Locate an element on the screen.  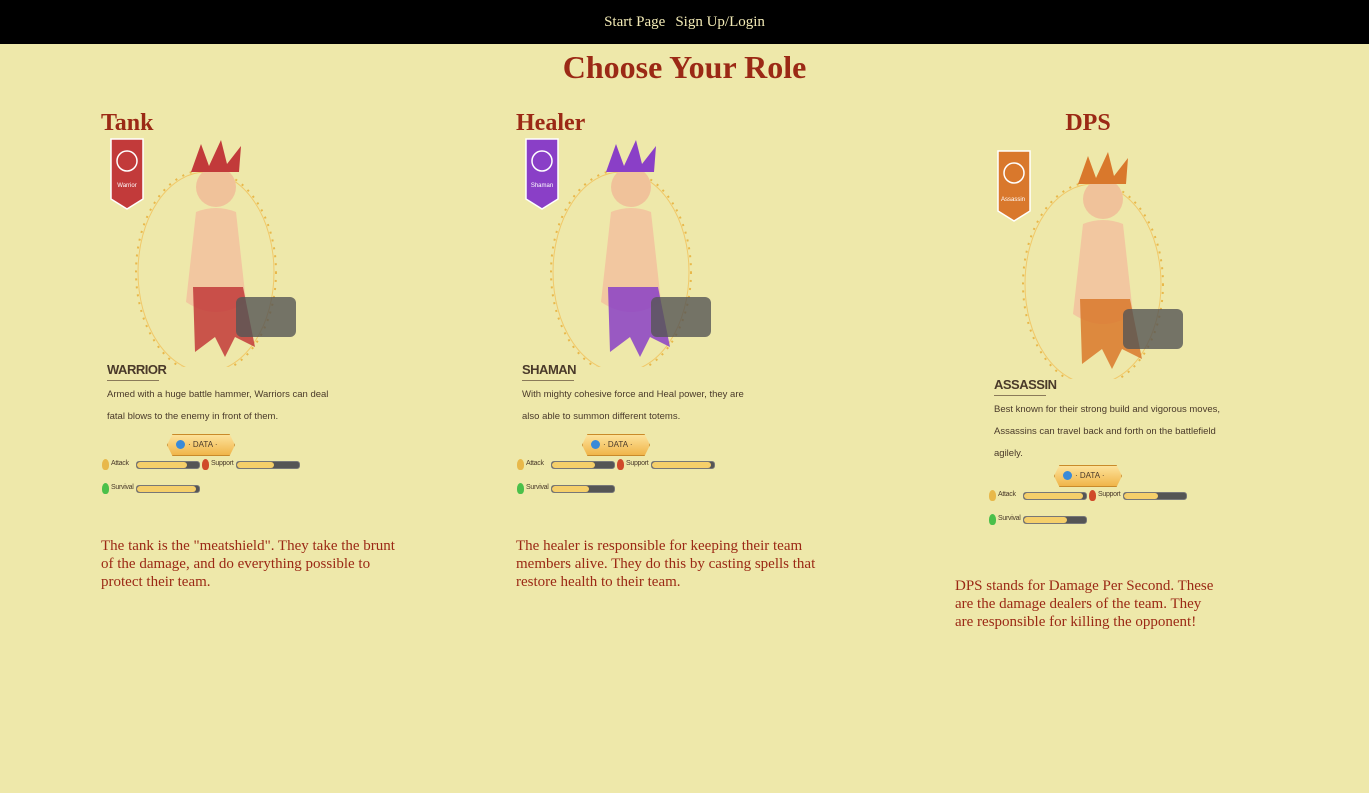
top-nav: Start Page Sign Up/Login is located at coordinates (684, 22).